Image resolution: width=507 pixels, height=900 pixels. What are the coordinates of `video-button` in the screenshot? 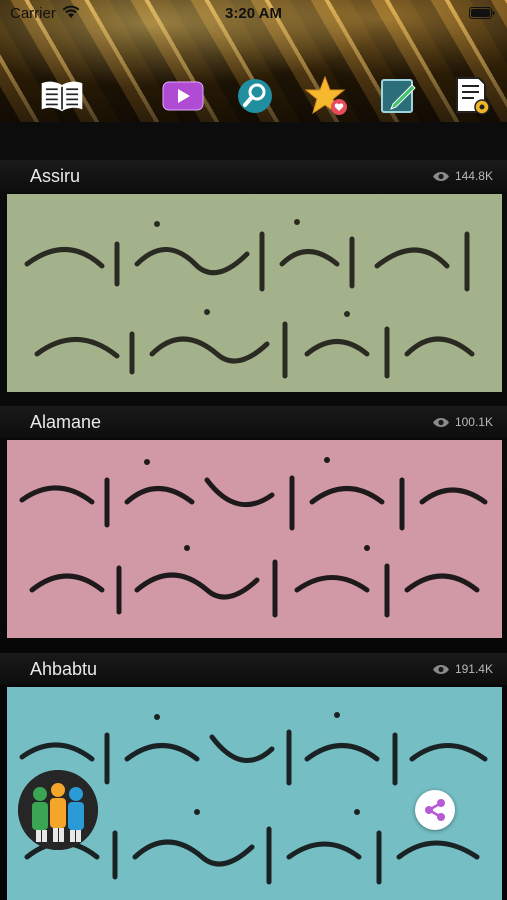 It's located at (183, 96).